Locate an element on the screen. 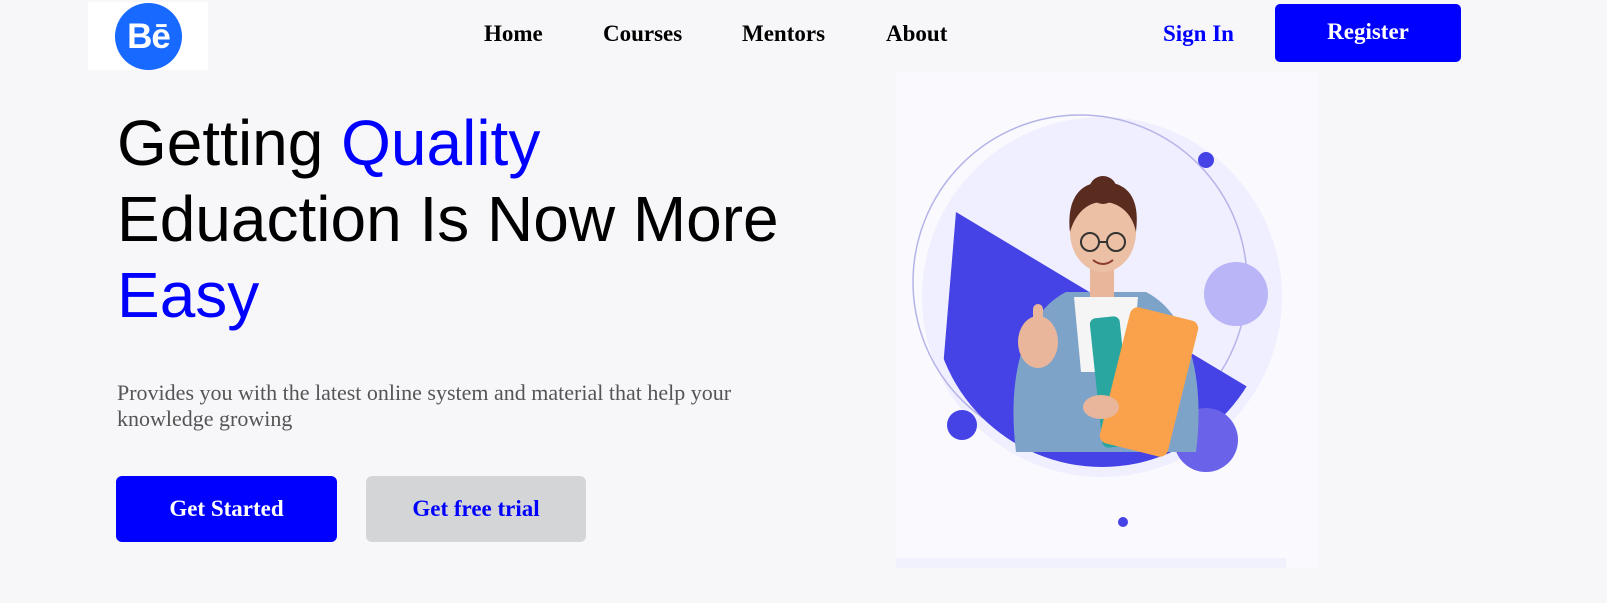 The width and height of the screenshot is (1607, 603). get-started-button: Get Started is located at coordinates (226, 509).